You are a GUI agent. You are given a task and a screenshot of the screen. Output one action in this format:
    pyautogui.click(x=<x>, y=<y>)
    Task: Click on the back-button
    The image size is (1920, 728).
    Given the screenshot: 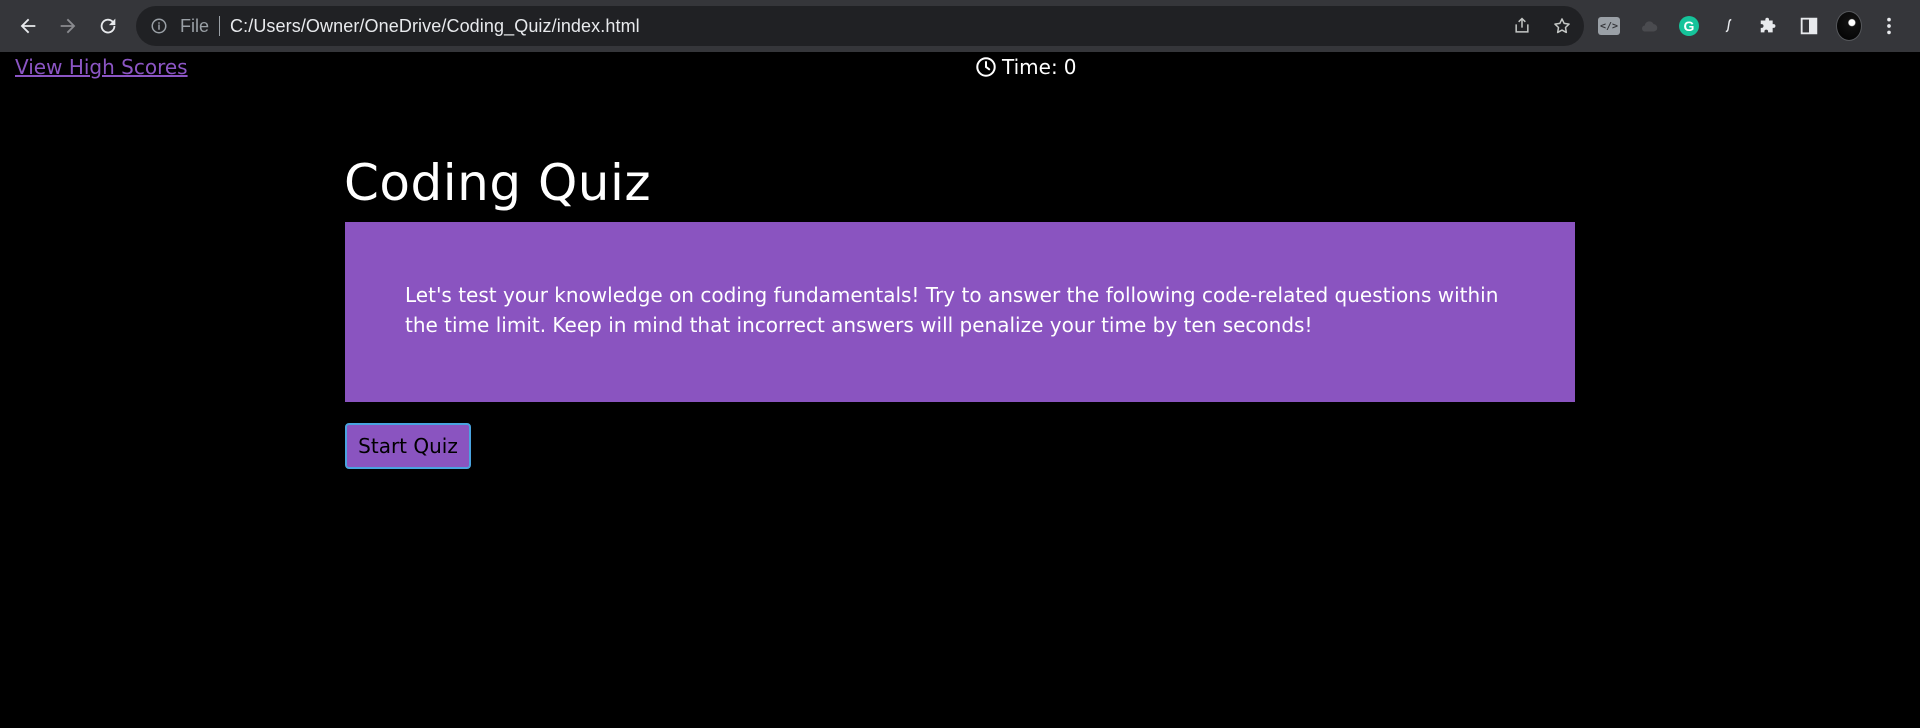 What is the action you would take?
    pyautogui.click(x=28, y=26)
    